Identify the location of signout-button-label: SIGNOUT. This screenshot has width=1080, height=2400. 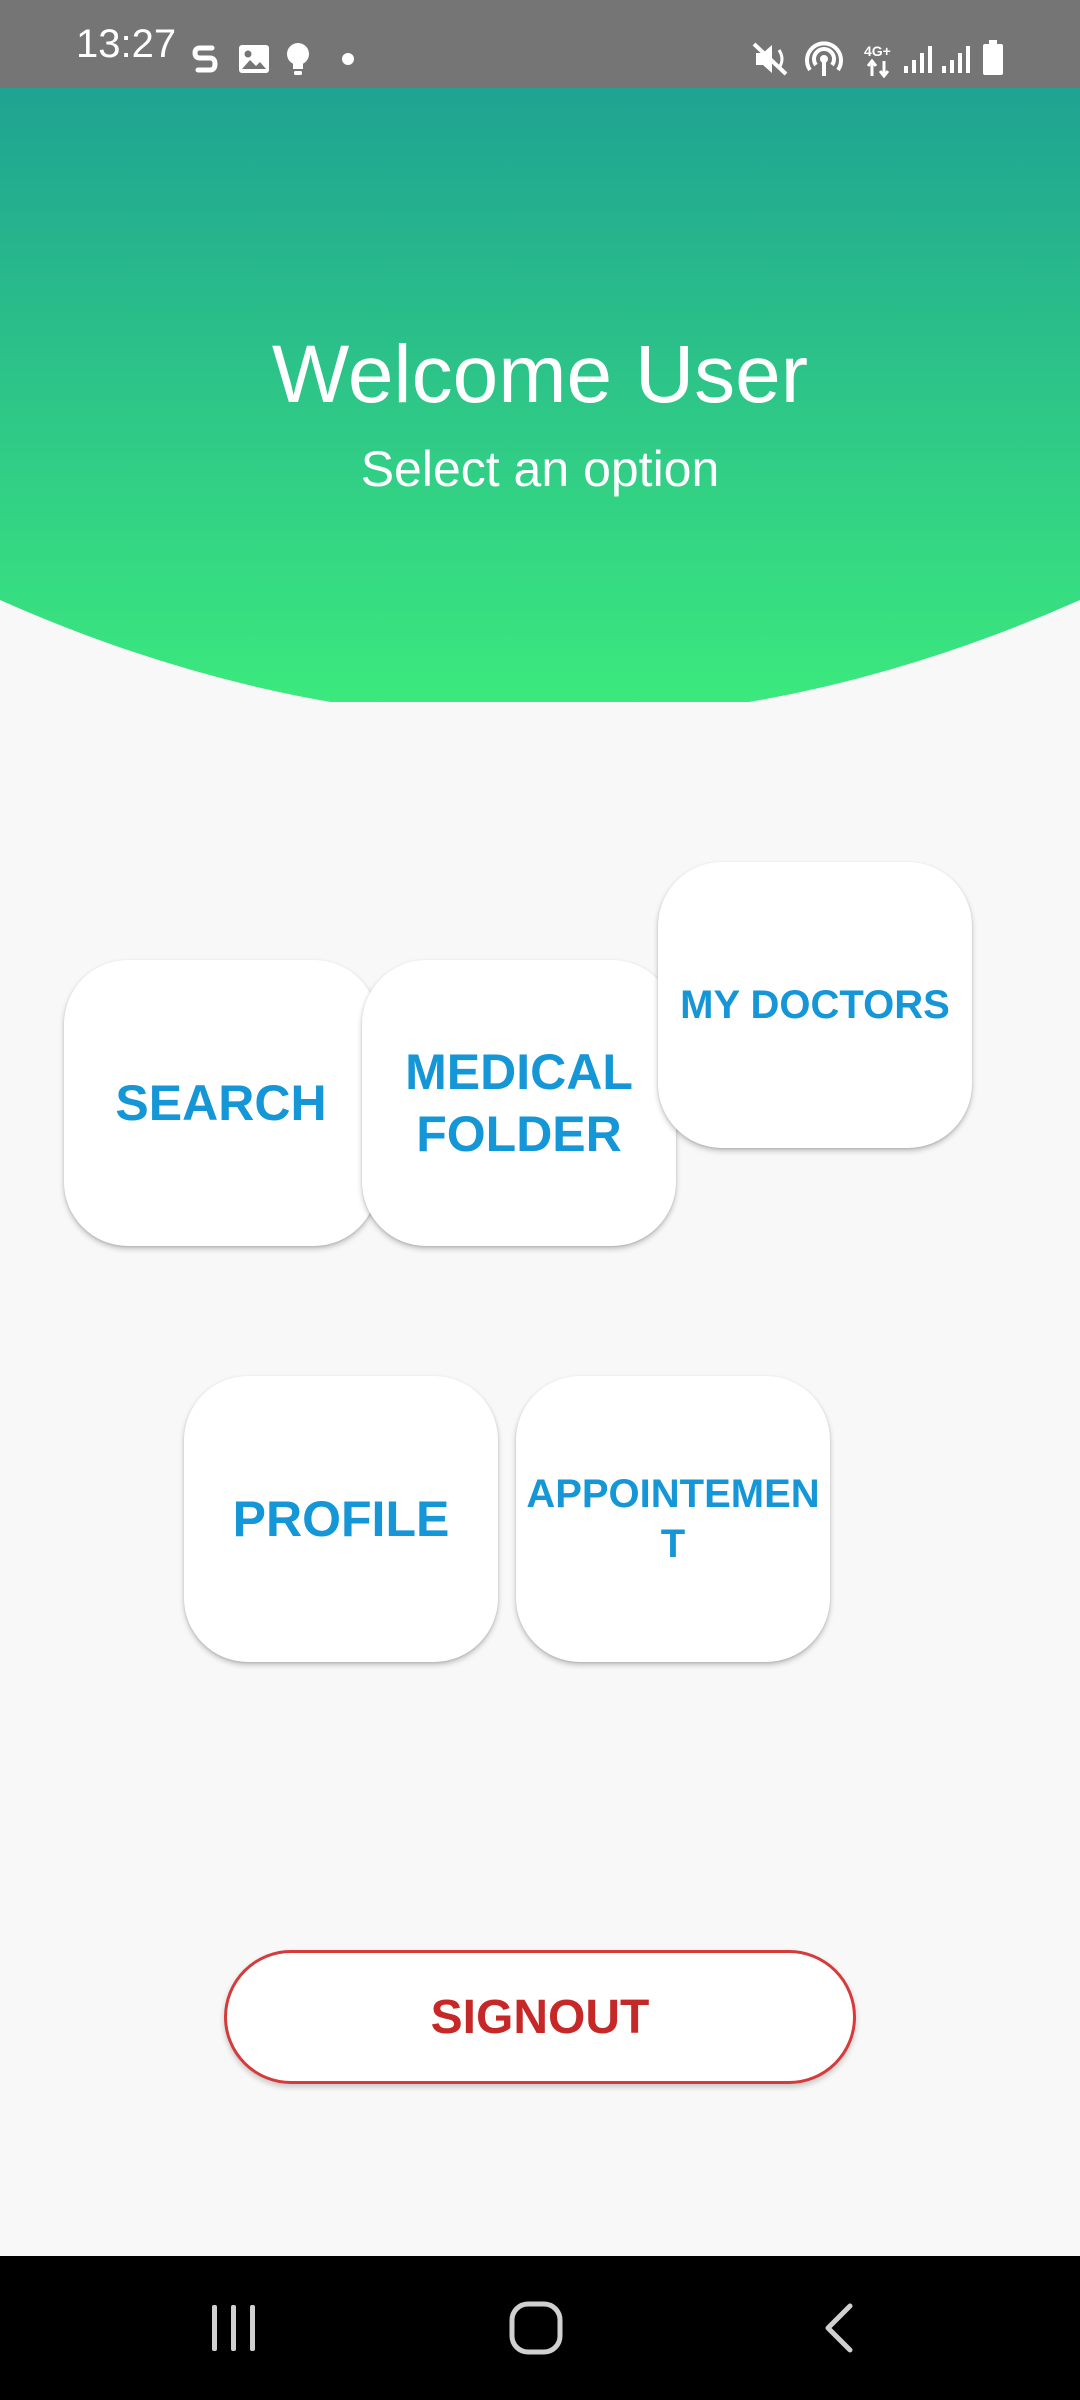
(540, 2017).